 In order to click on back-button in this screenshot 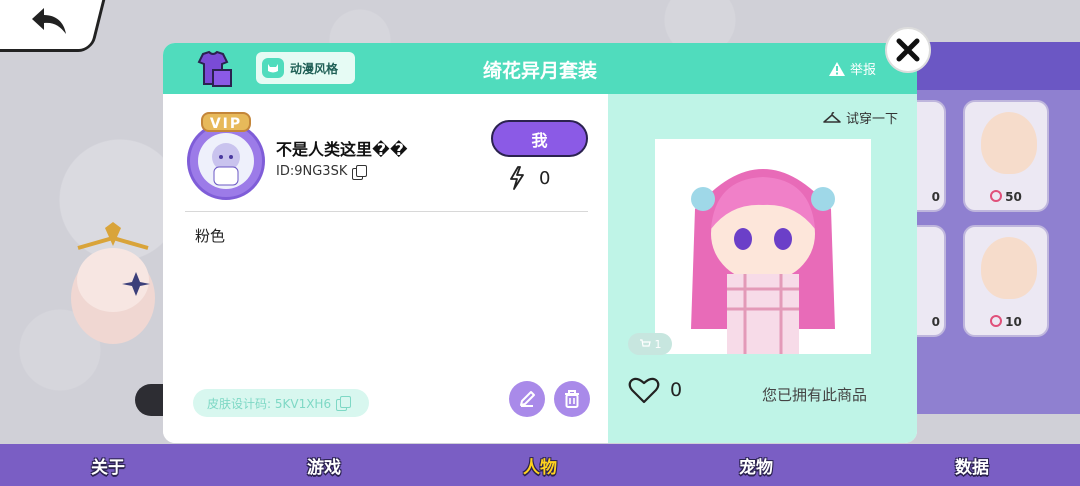, I will do `click(54, 26)`.